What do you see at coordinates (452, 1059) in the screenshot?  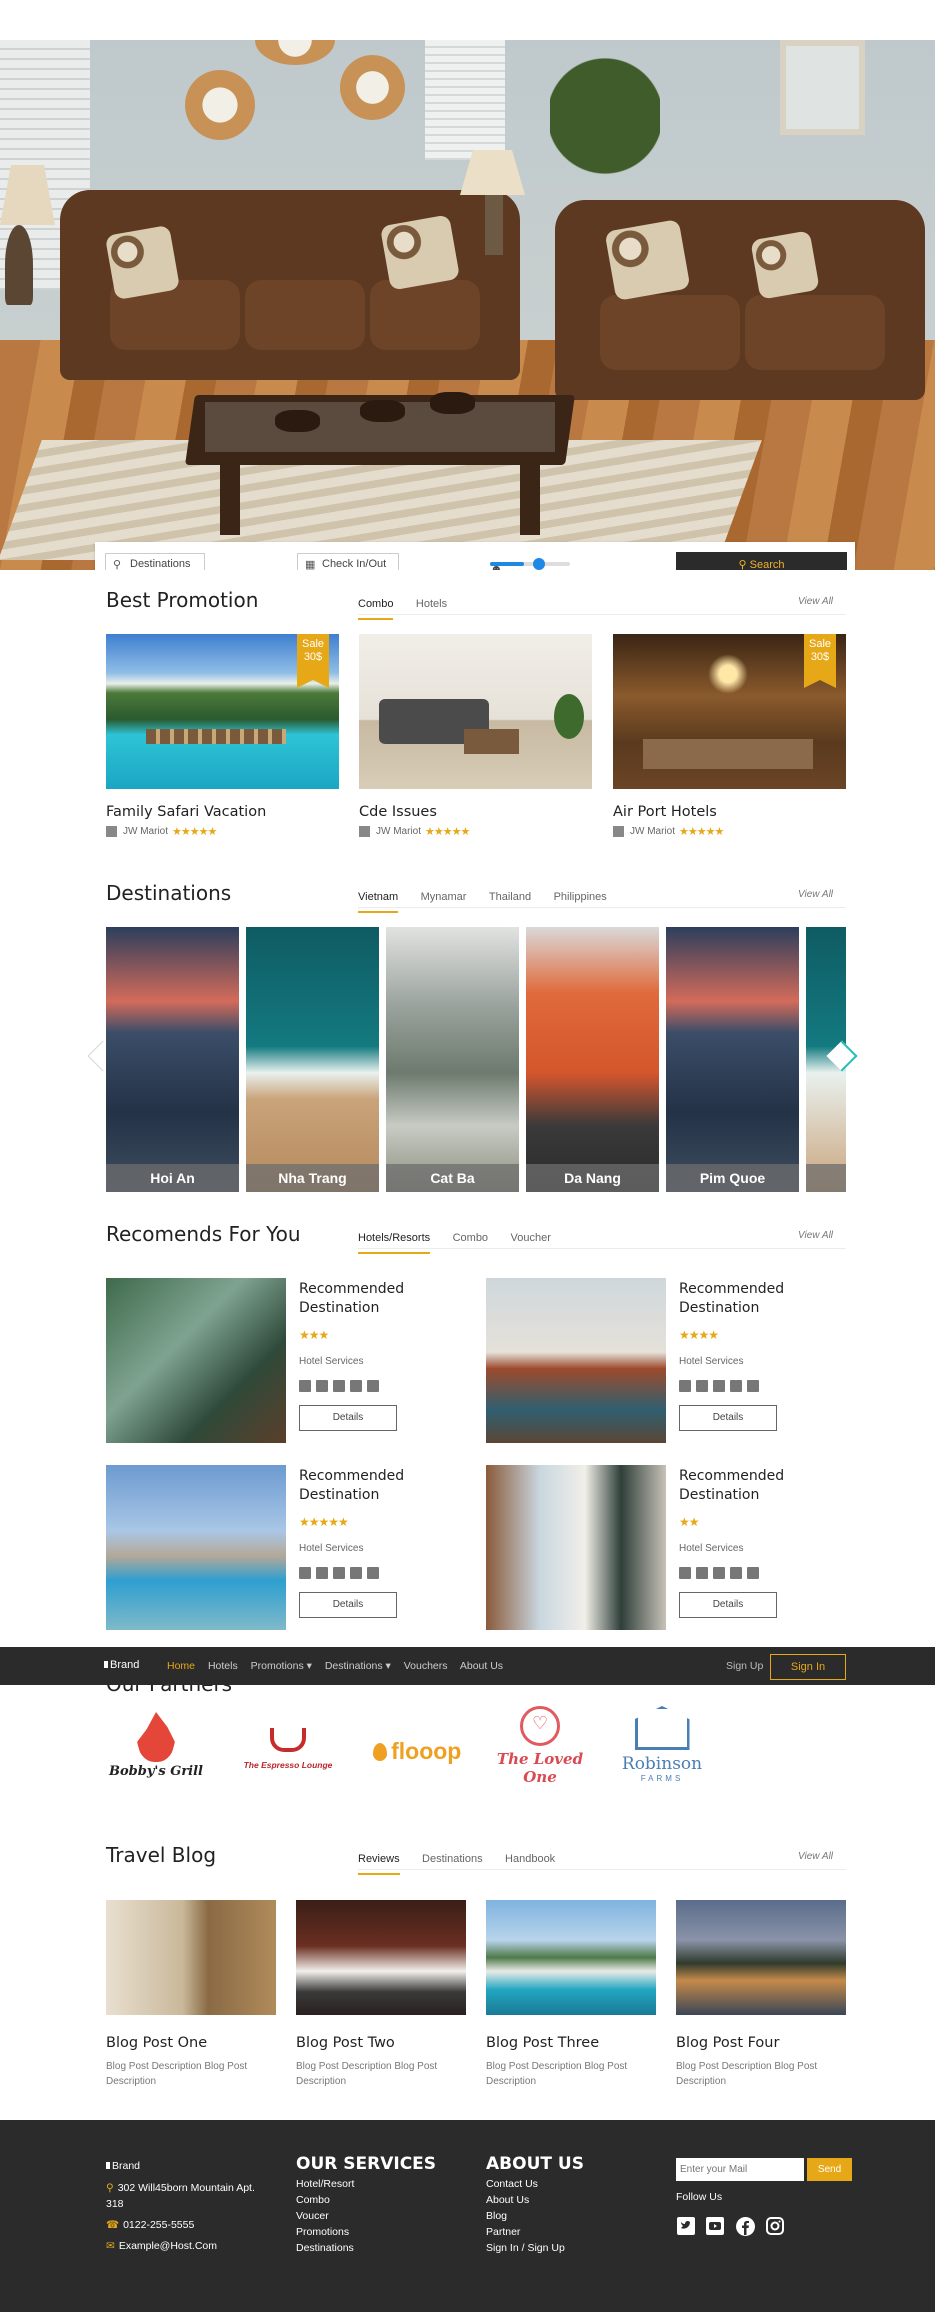 I see `destination-card: Cat Ba` at bounding box center [452, 1059].